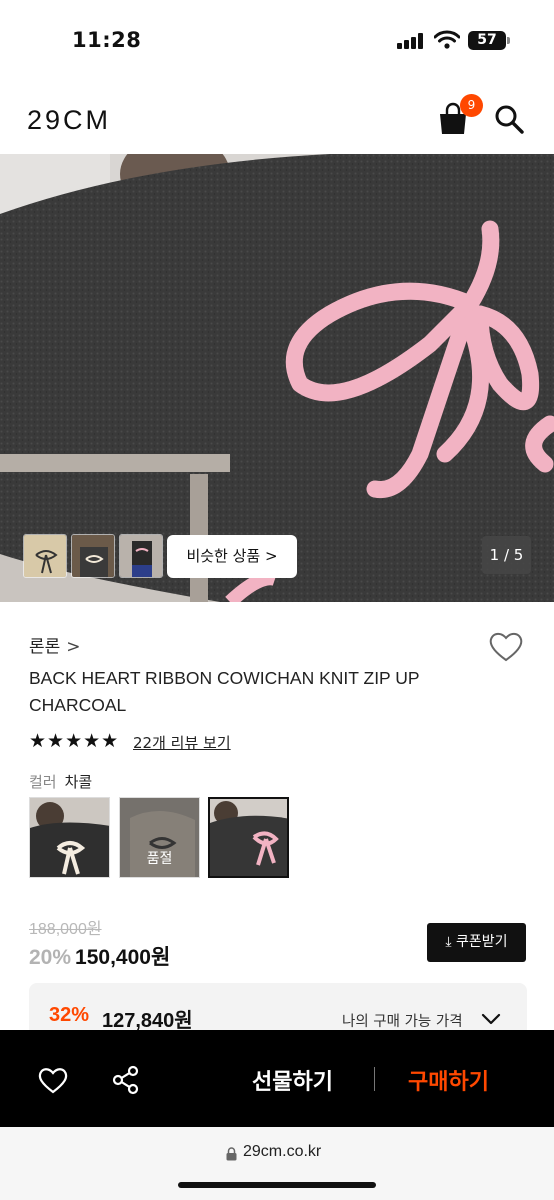 This screenshot has height=1200, width=554. Describe the element at coordinates (402, 1022) in the screenshot. I see `my-price-label: 나의 구매 가능 가격` at that location.